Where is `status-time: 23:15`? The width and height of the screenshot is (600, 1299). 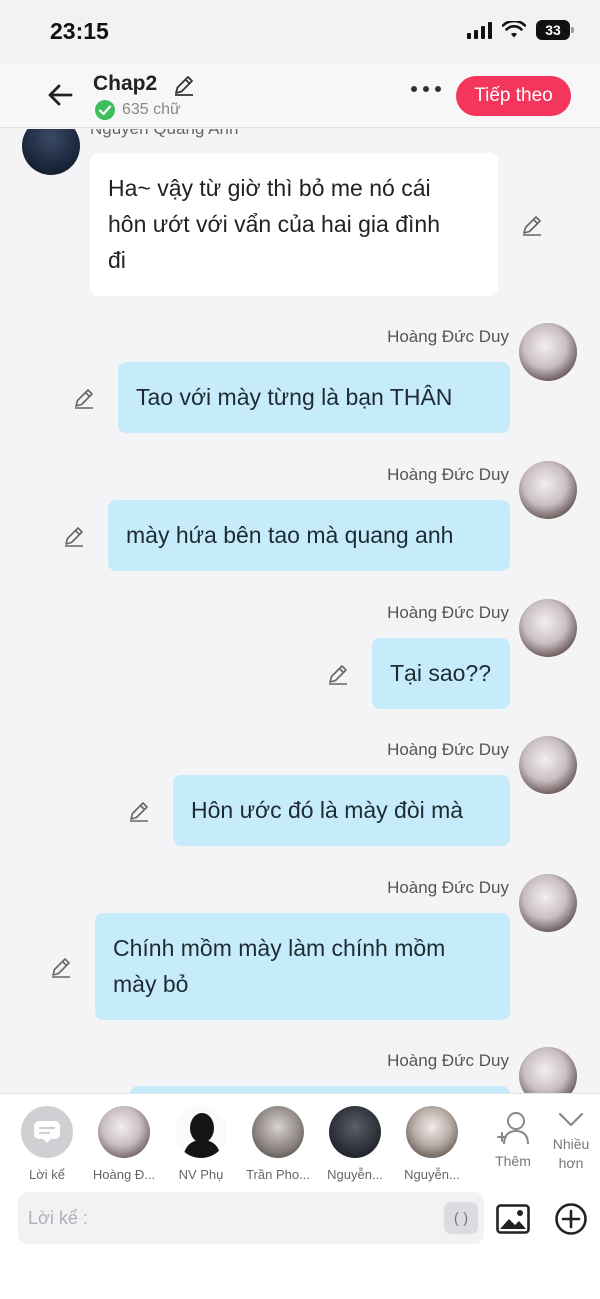 status-time: 23:15 is located at coordinates (79, 31).